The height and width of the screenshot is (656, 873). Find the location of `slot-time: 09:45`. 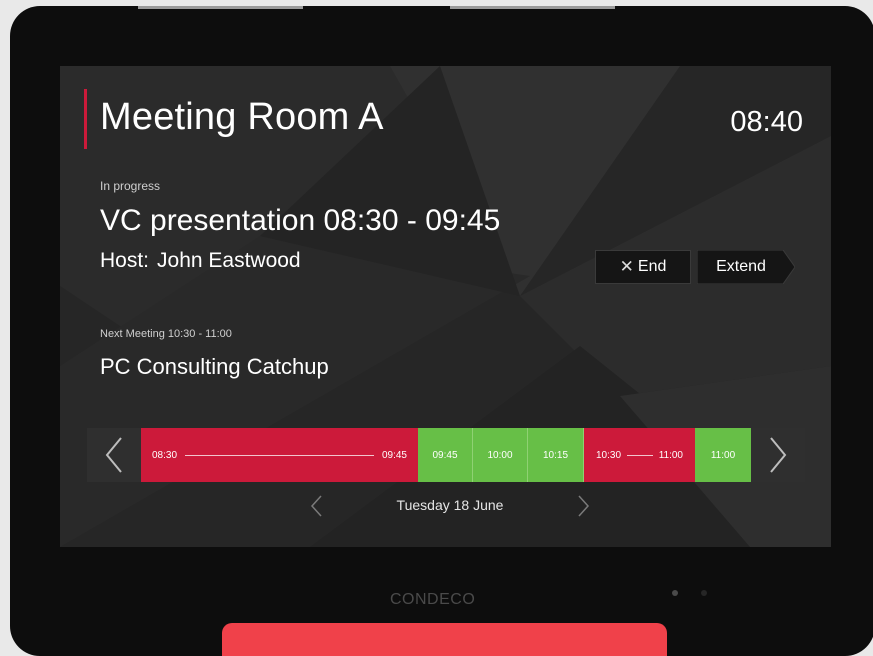

slot-time: 09:45 is located at coordinates (445, 455).